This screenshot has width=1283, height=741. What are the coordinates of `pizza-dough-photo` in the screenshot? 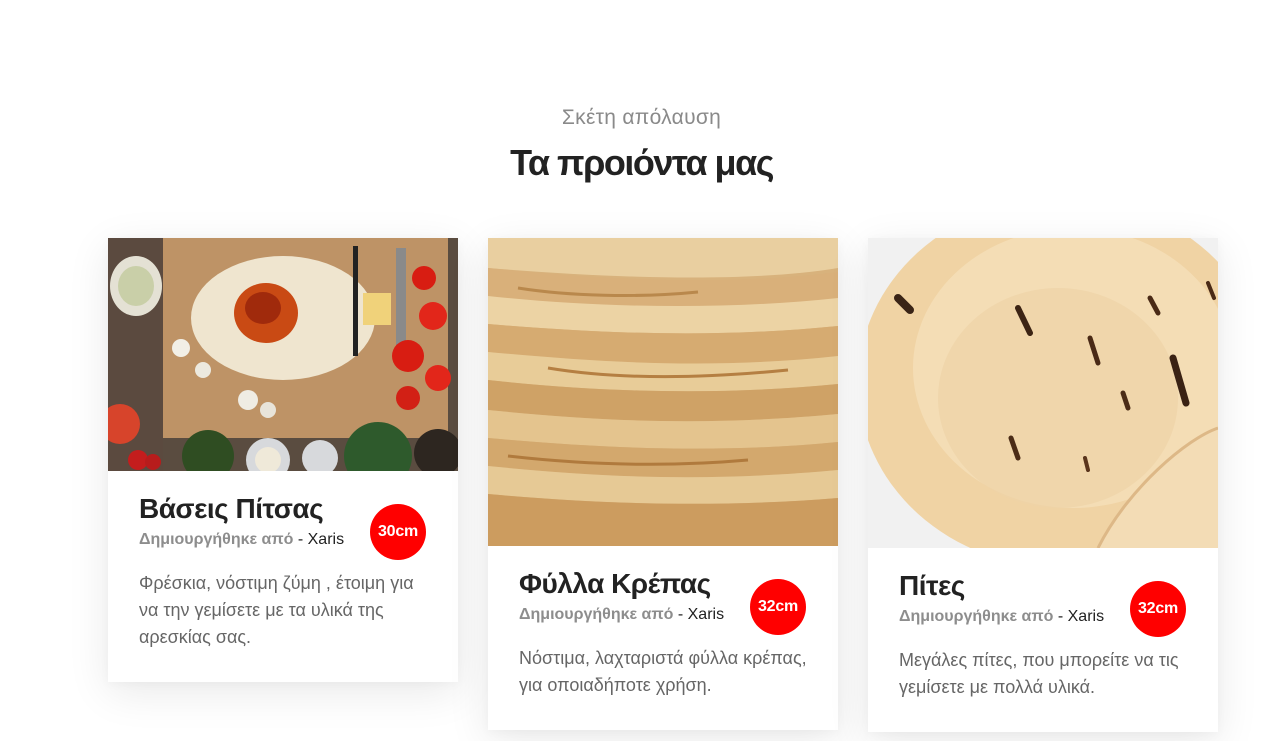 It's located at (283, 354).